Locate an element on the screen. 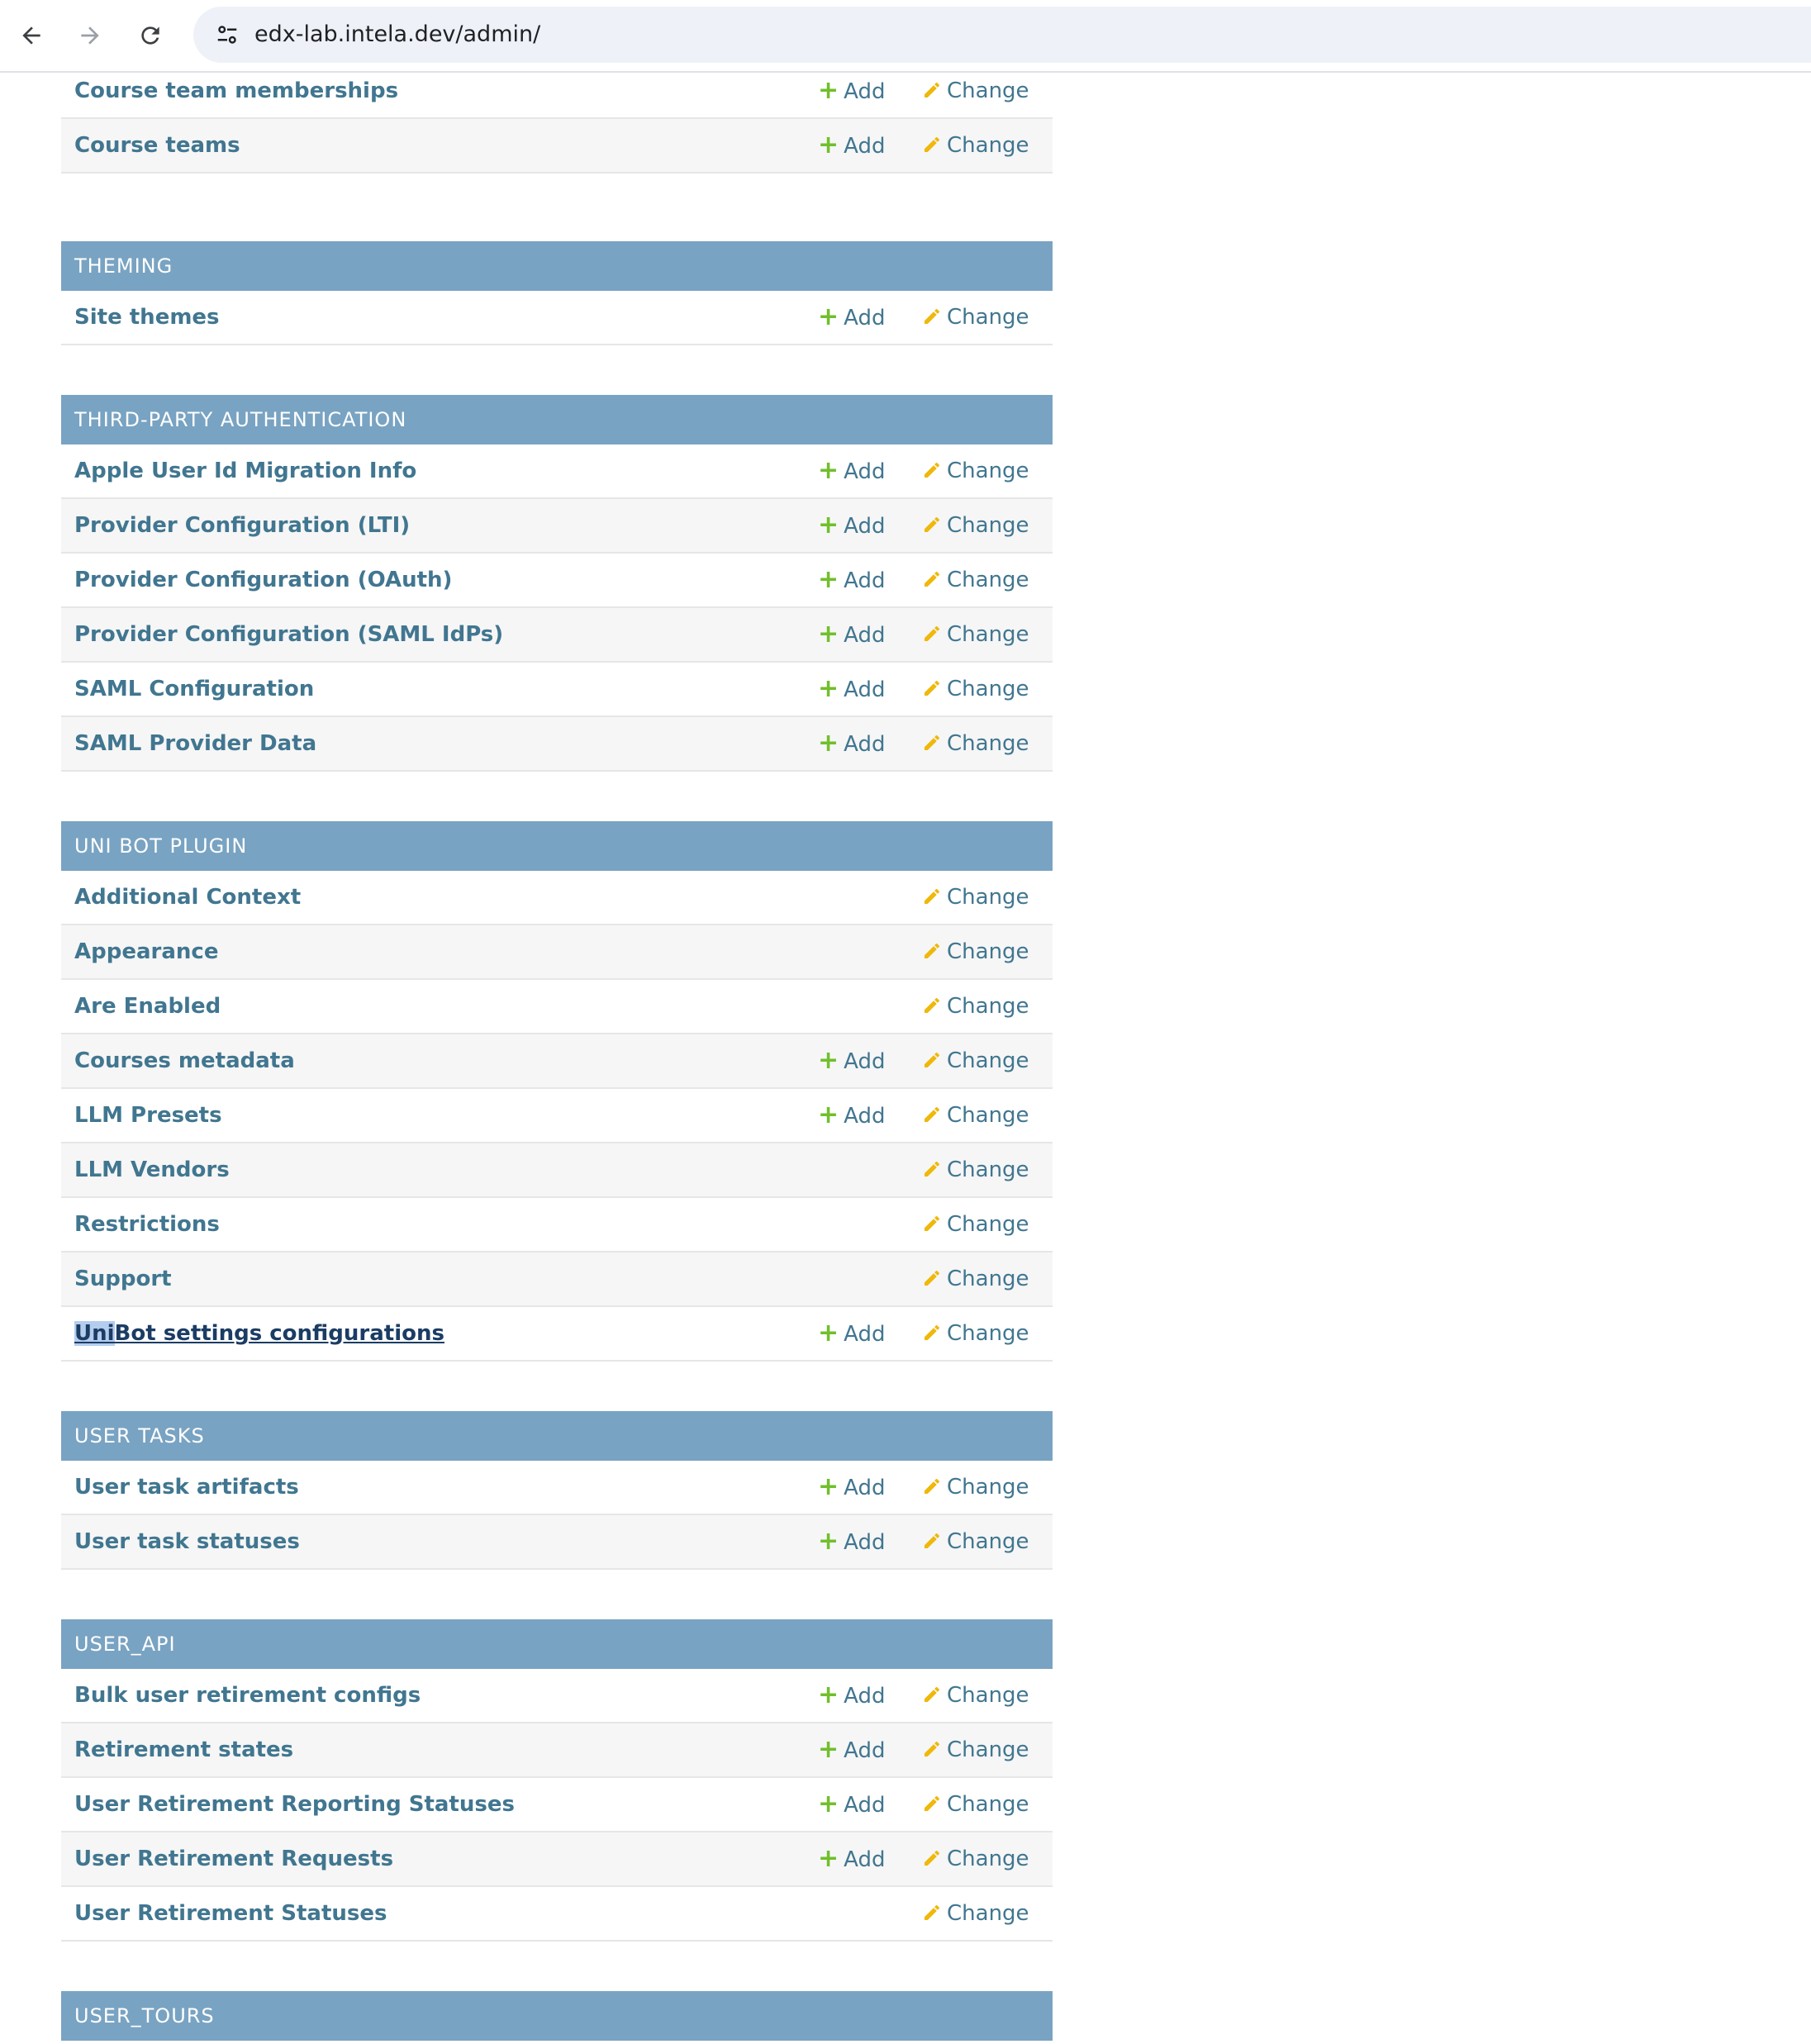 Image resolution: width=1811 pixels, height=2044 pixels. model-link: Provider Configuration (OAuth) is located at coordinates (263, 580).